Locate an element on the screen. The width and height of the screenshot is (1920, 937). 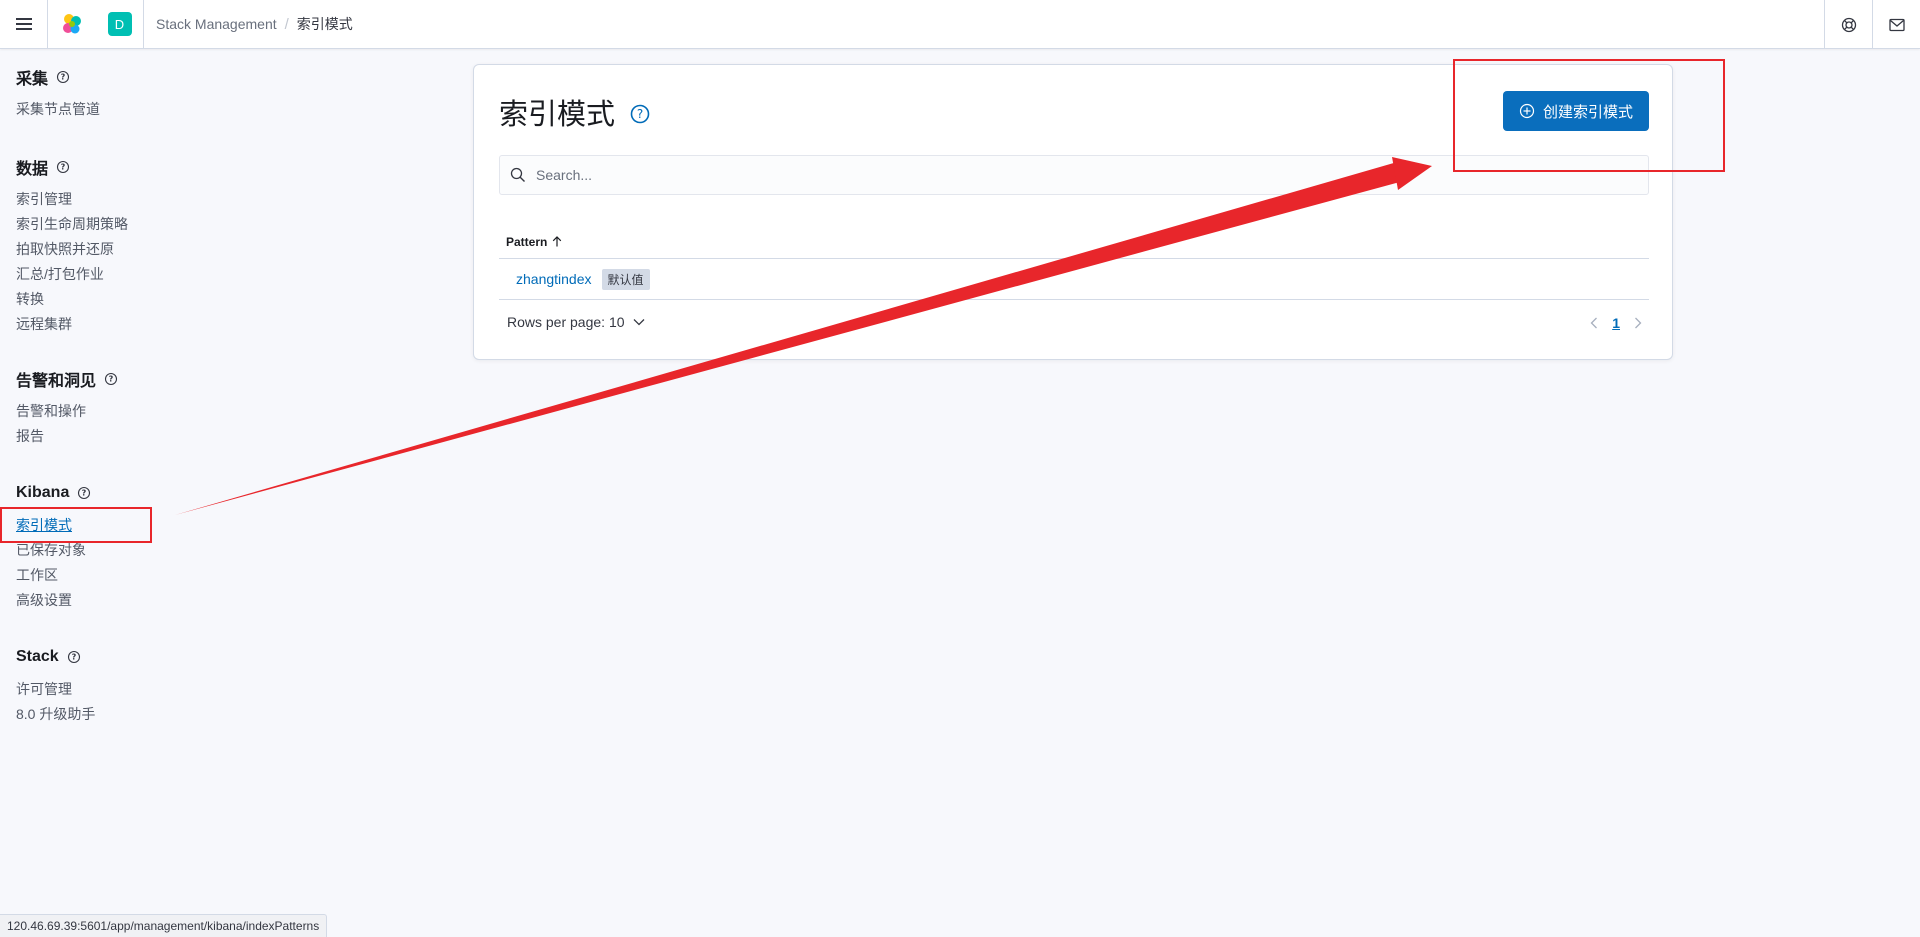
default-badge: 默认值 is located at coordinates (625, 279).